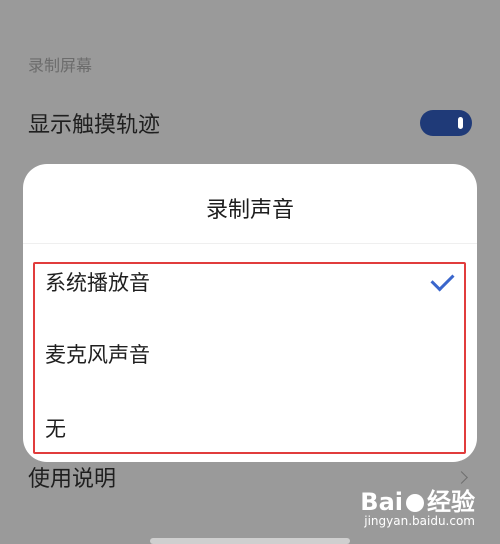 This screenshot has width=500, height=544. I want to click on home-indicator, so click(250, 541).